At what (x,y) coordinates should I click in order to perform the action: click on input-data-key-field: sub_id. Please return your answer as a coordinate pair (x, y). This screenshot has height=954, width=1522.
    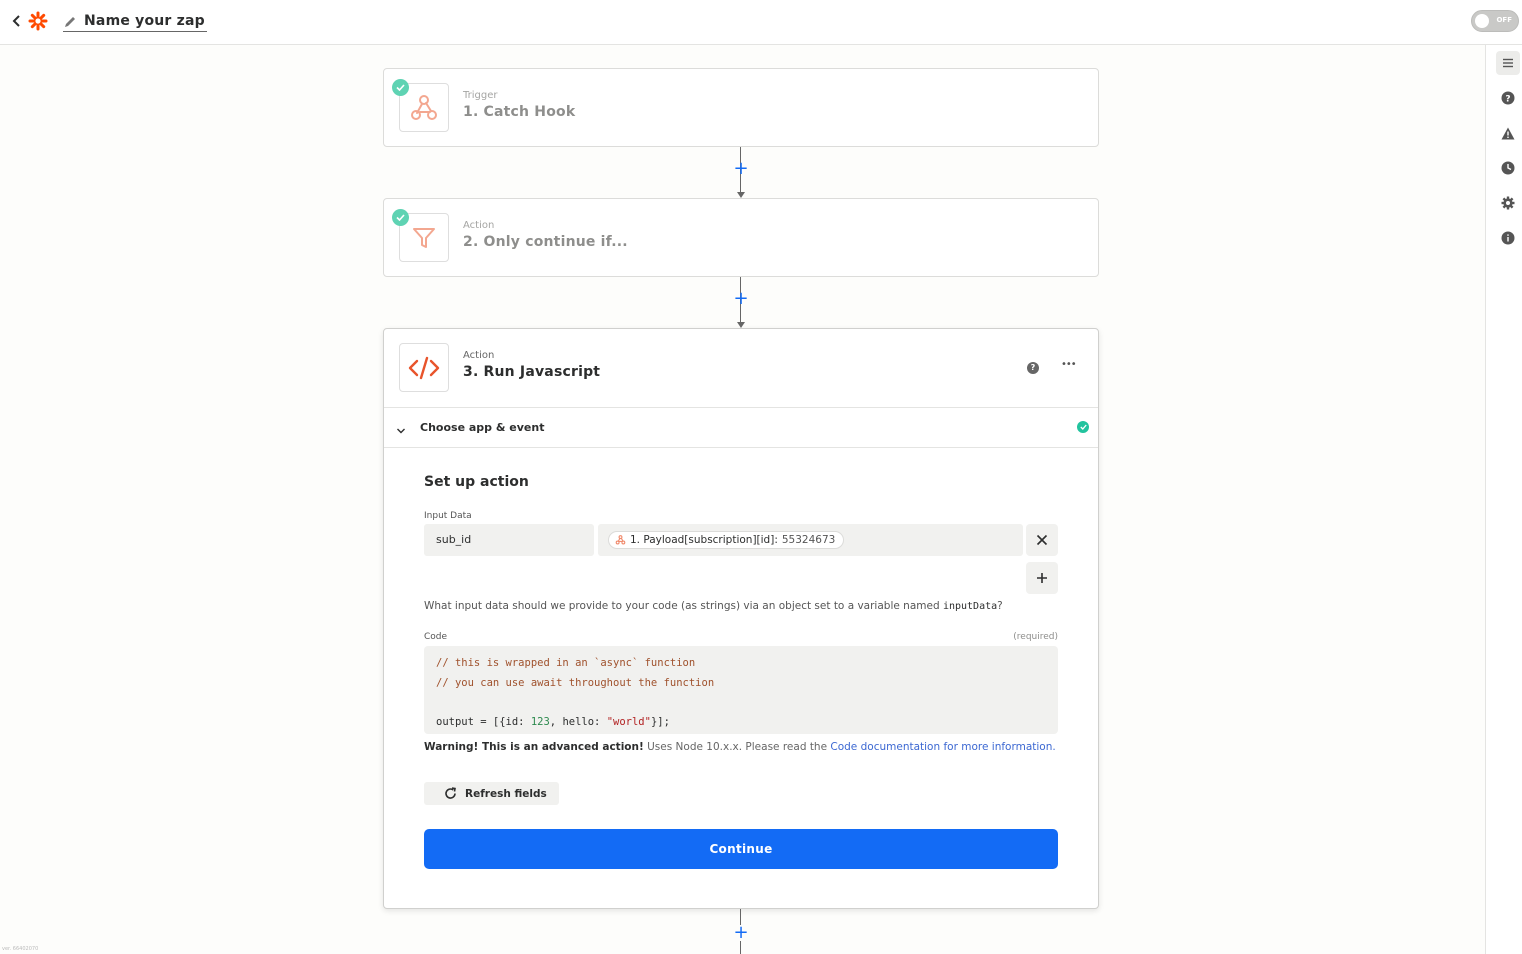
    Looking at the image, I should click on (509, 540).